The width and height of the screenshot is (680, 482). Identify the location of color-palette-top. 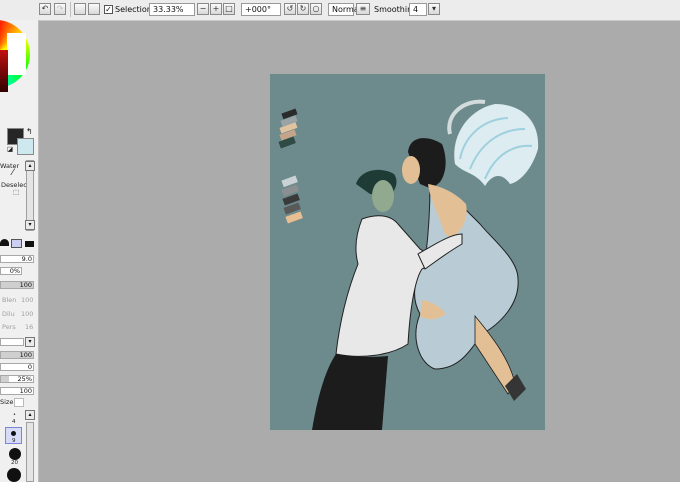
(288, 128).